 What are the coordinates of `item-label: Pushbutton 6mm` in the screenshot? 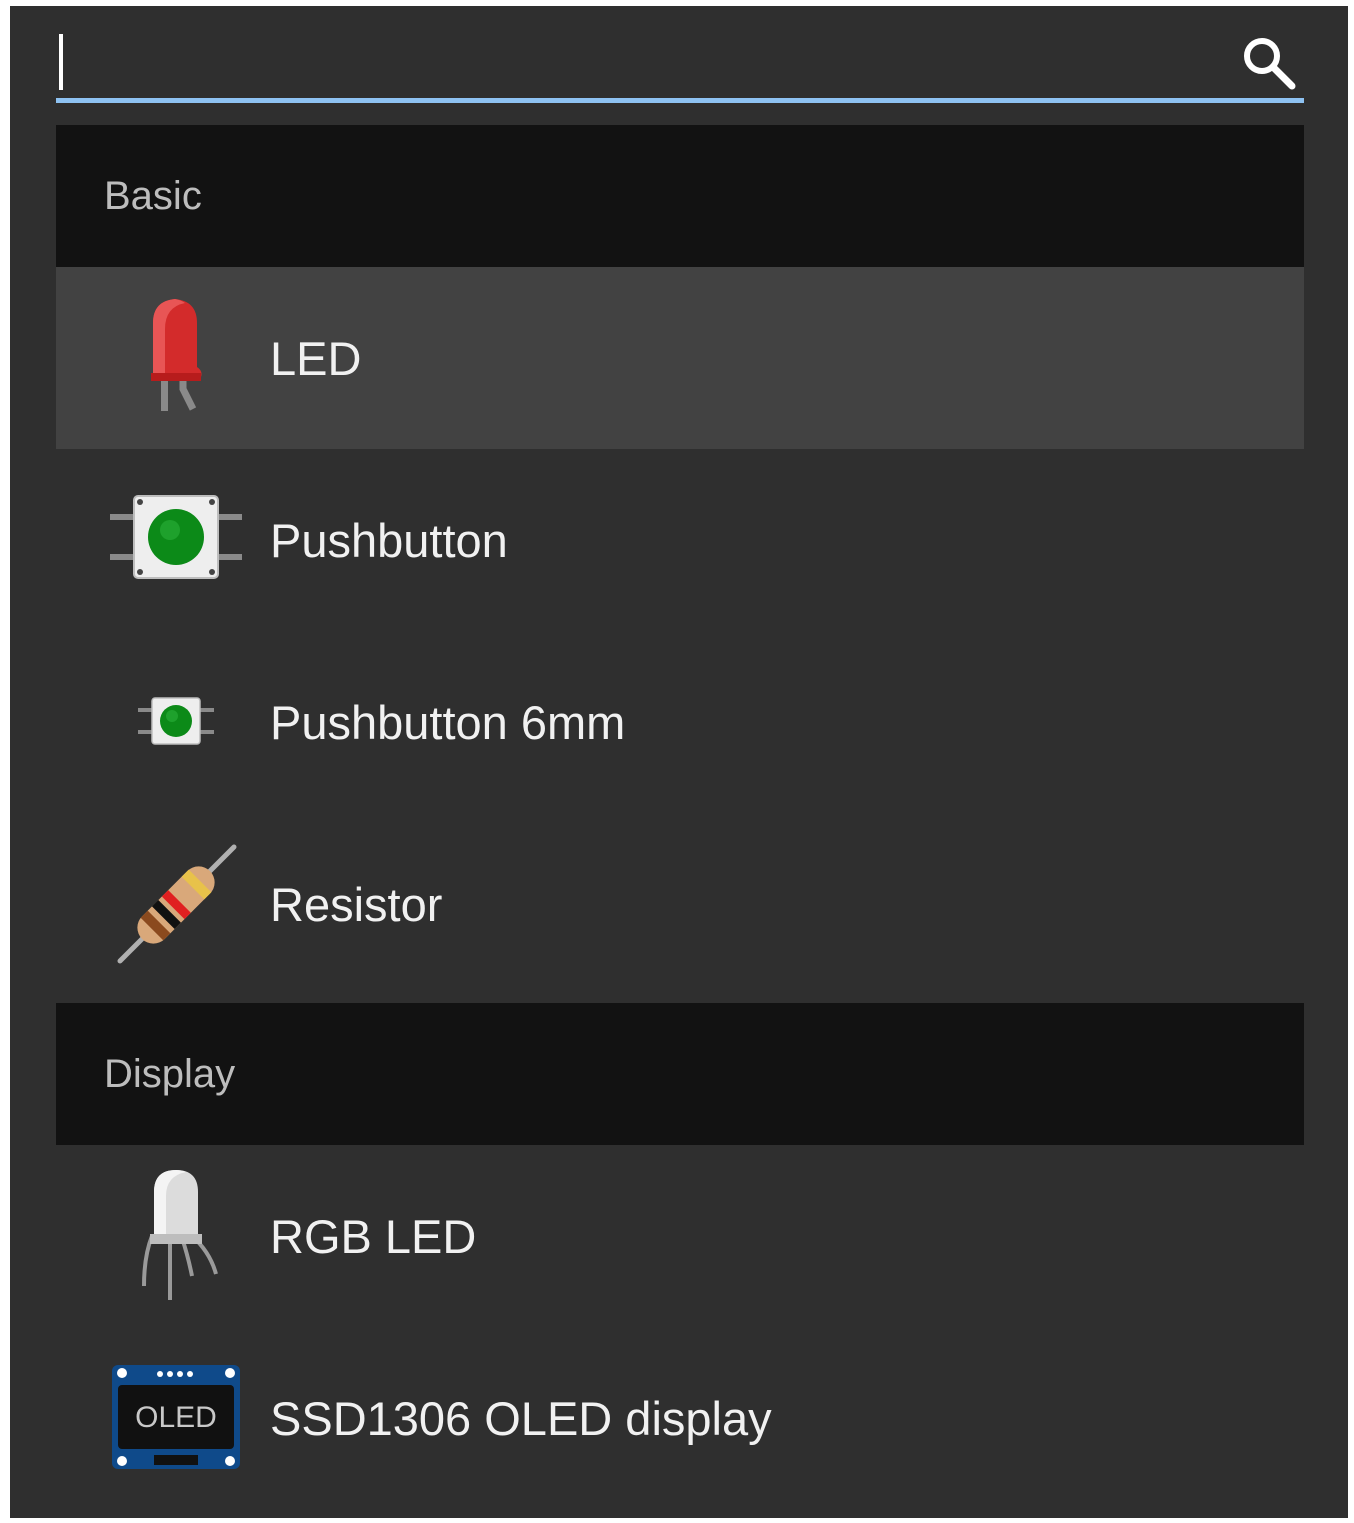 It's located at (448, 722).